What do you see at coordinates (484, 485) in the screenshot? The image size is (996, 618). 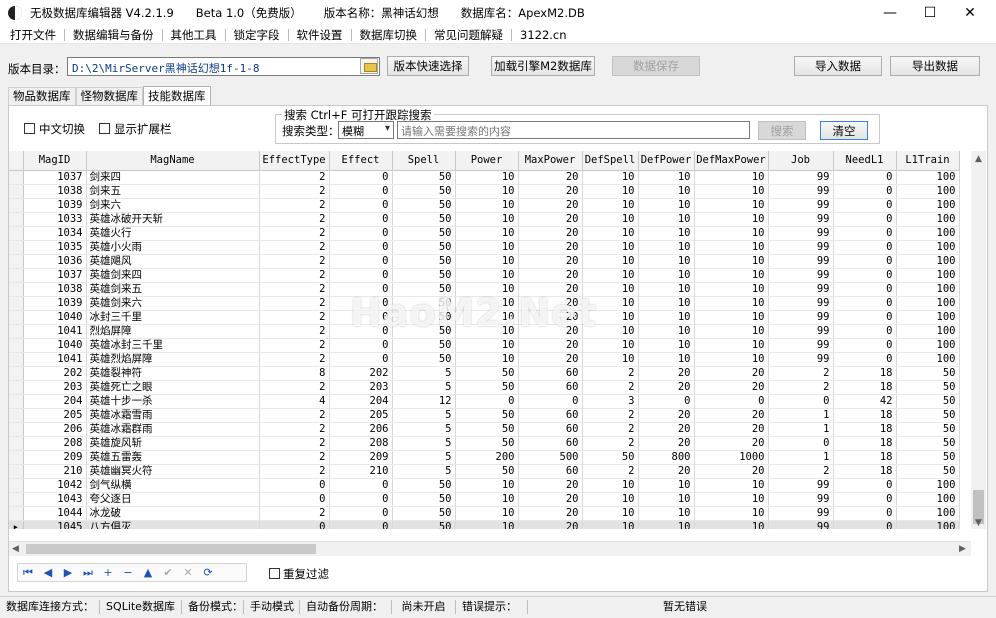 I see `table-row: 1042 剑气纵横 0 0 50 10 20 10 10 10 99 0 100` at bounding box center [484, 485].